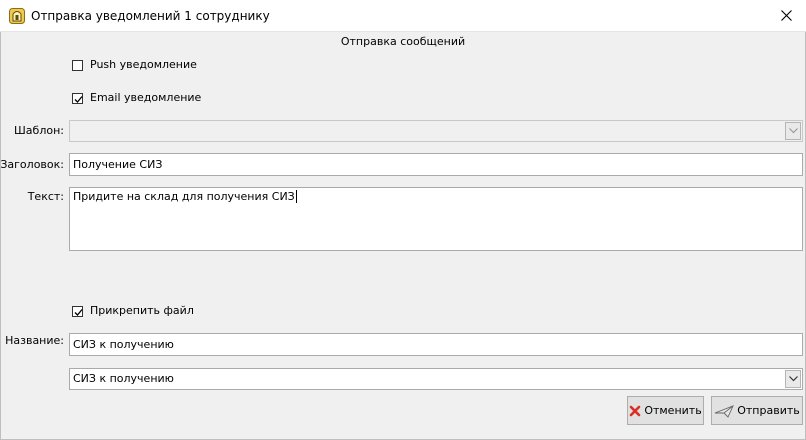  I want to click on subject-value: Получение СИЗ, so click(118, 164).